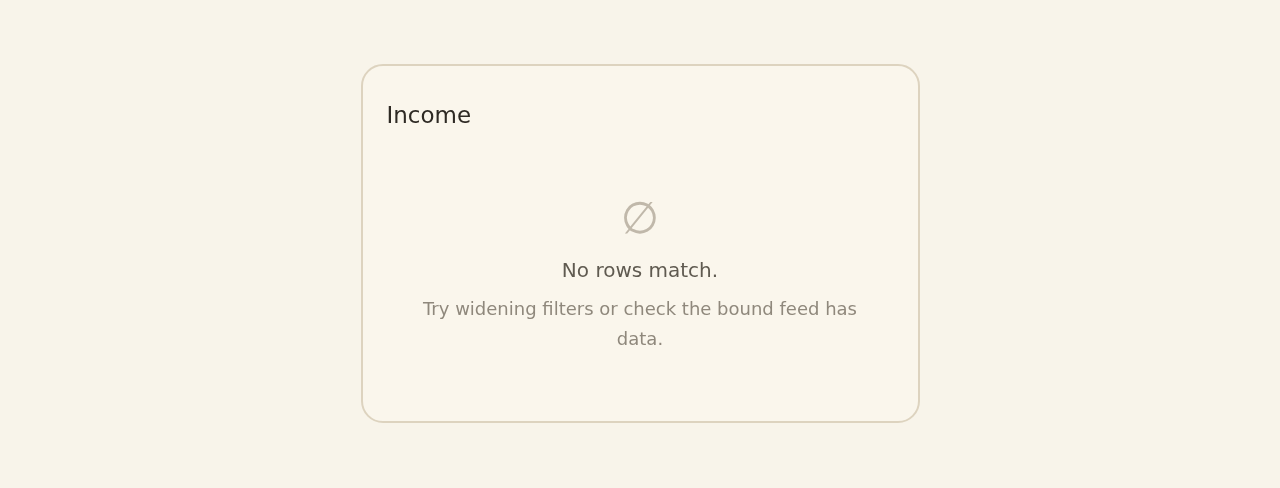 This screenshot has width=1280, height=488. I want to click on empty-message: Try widening filters or check the bound feed has data., so click(640, 324).